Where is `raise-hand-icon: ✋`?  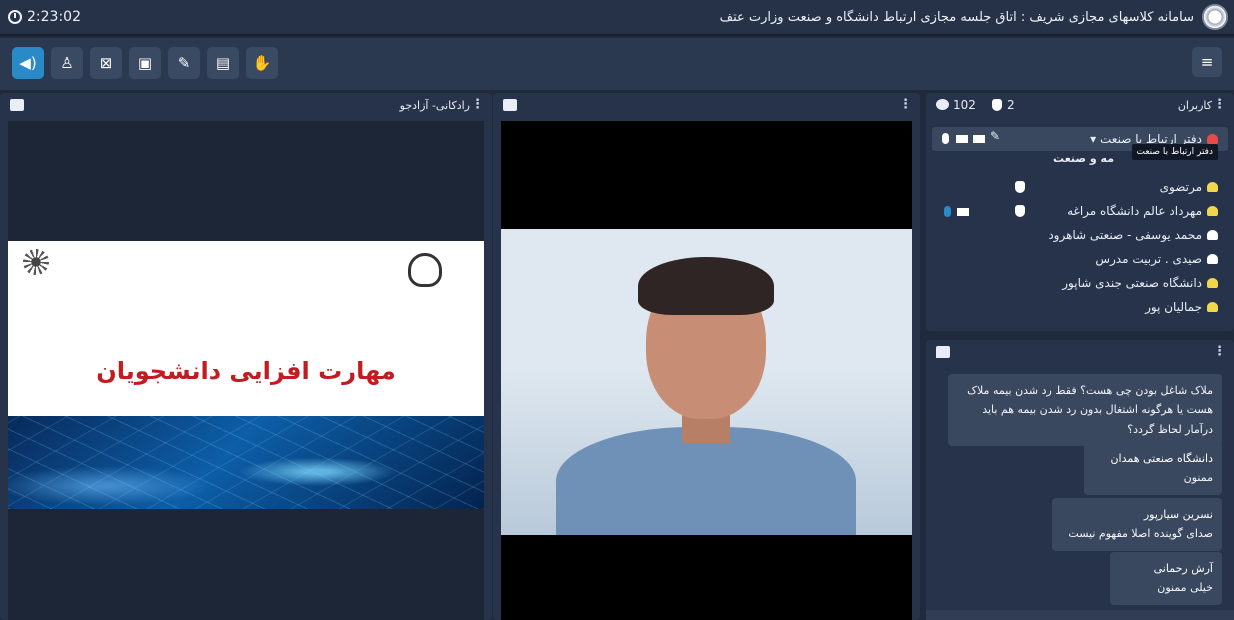 raise-hand-icon: ✋ is located at coordinates (262, 63).